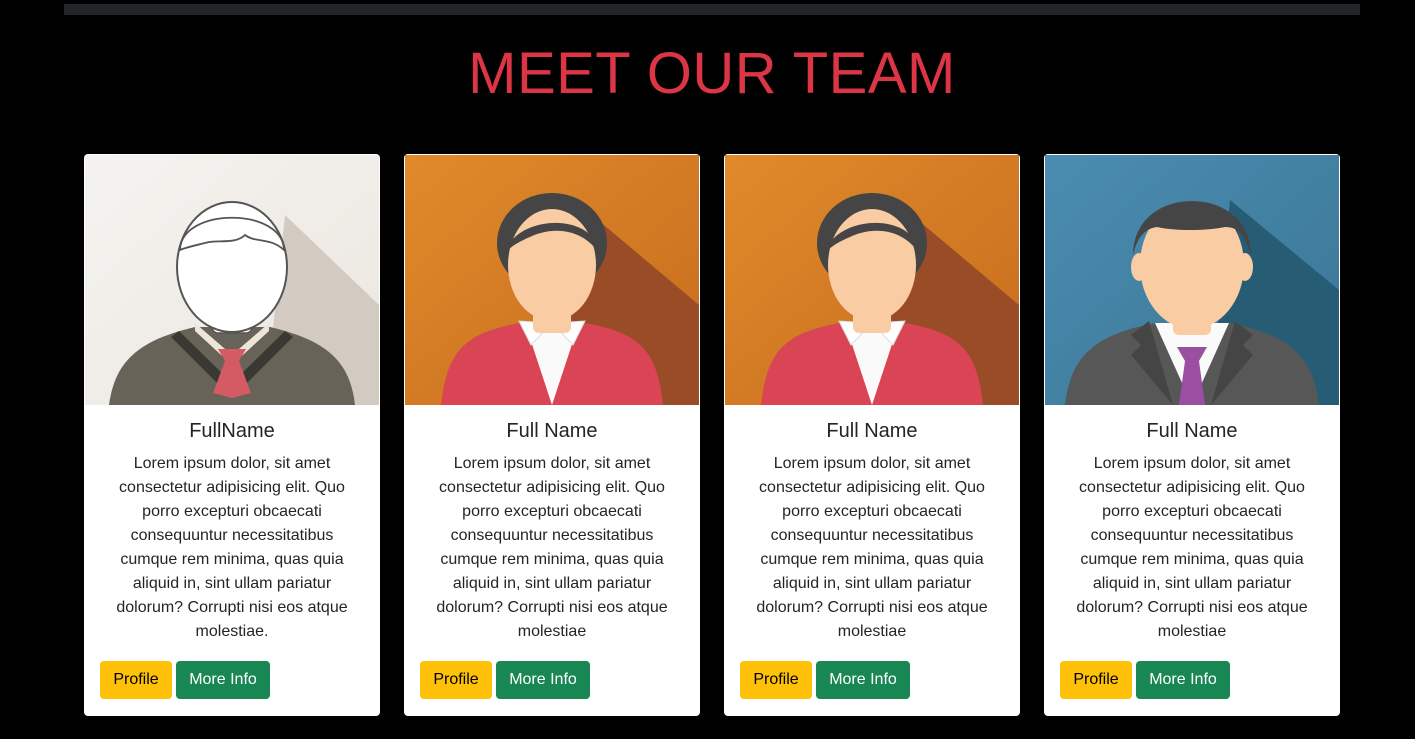 The height and width of the screenshot is (739, 1415). Describe the element at coordinates (232, 431) in the screenshot. I see `member-name: FullName` at that location.